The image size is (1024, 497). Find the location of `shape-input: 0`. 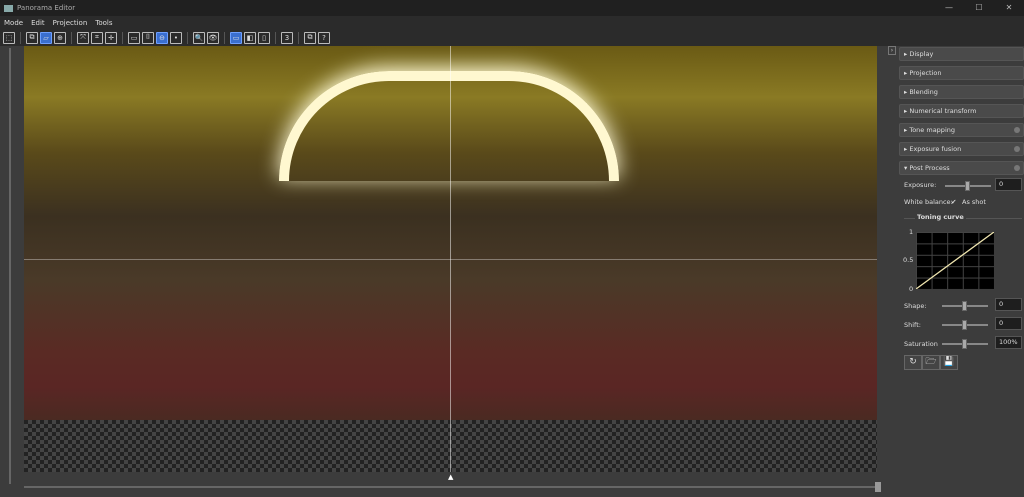

shape-input: 0 is located at coordinates (1008, 304).